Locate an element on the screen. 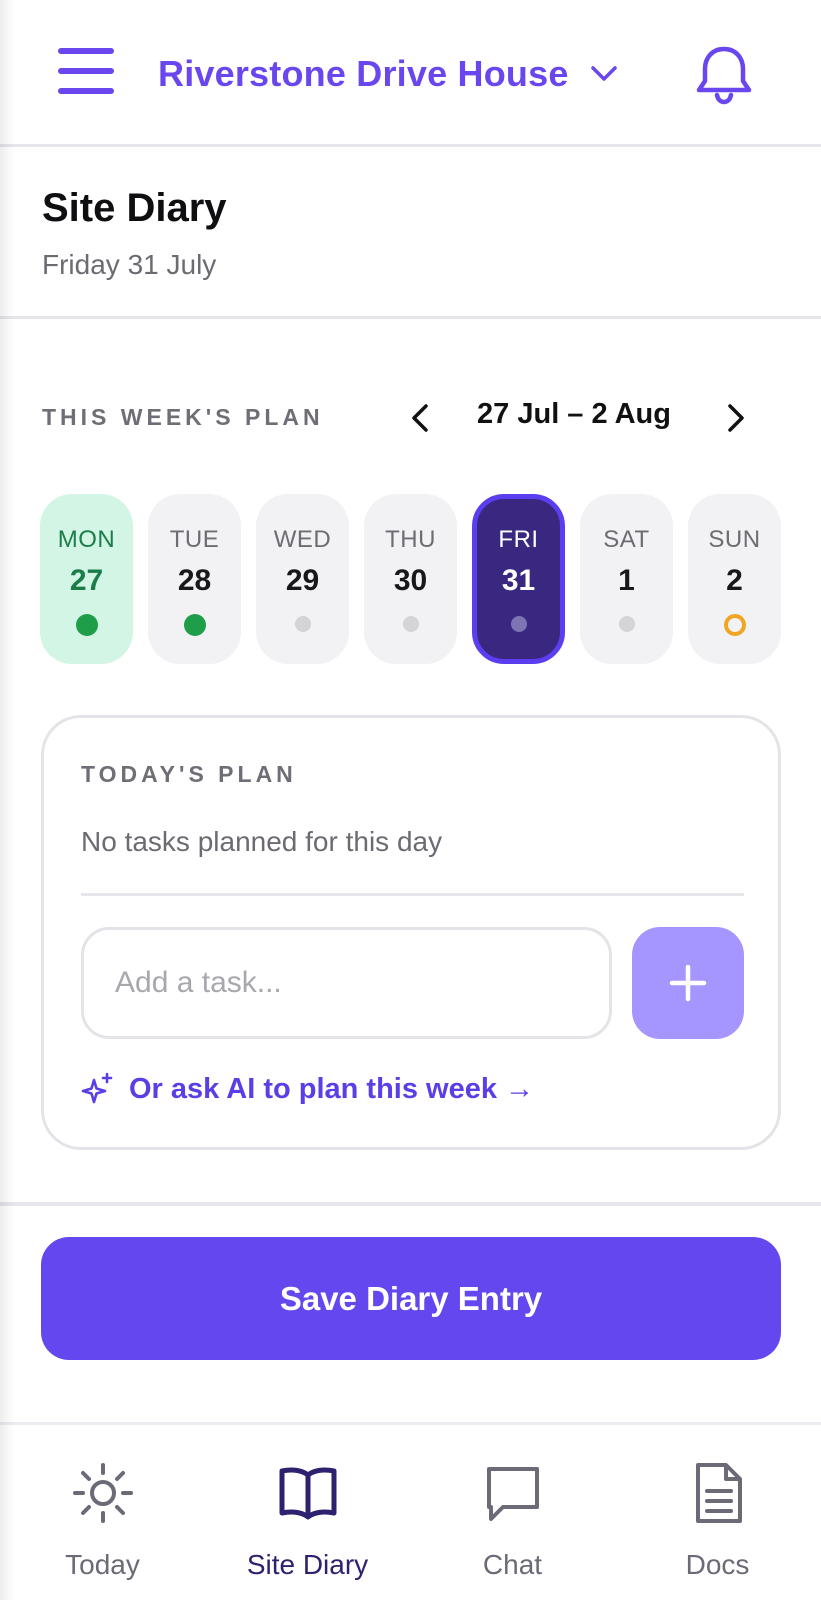 This screenshot has width=821, height=1600. day-mon: MON 27 is located at coordinates (86, 579).